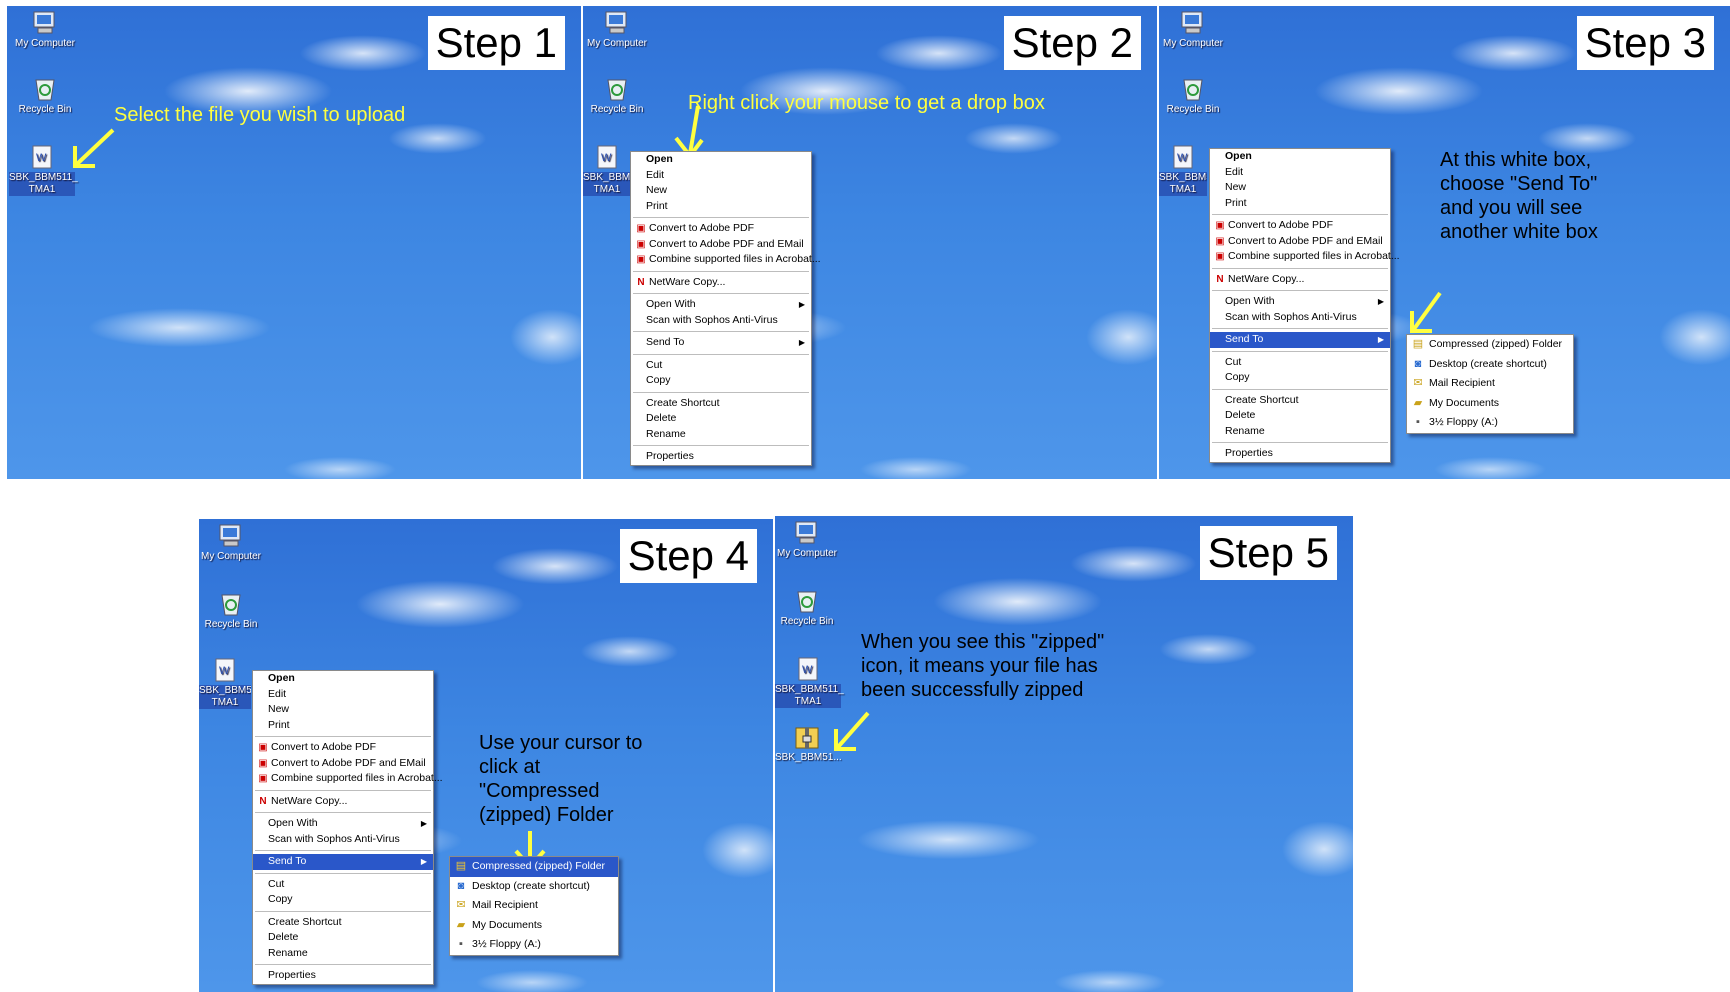 The width and height of the screenshot is (1730, 992). I want to click on step-title: Step 5, so click(1268, 553).